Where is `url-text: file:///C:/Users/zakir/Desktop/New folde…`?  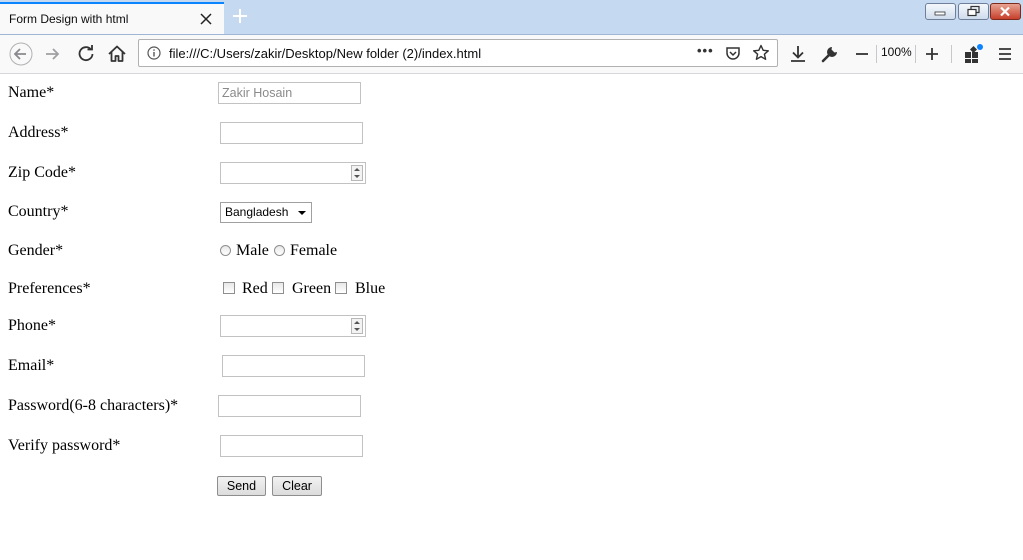 url-text: file:///C:/Users/zakir/Desktop/New folde… is located at coordinates (325, 53).